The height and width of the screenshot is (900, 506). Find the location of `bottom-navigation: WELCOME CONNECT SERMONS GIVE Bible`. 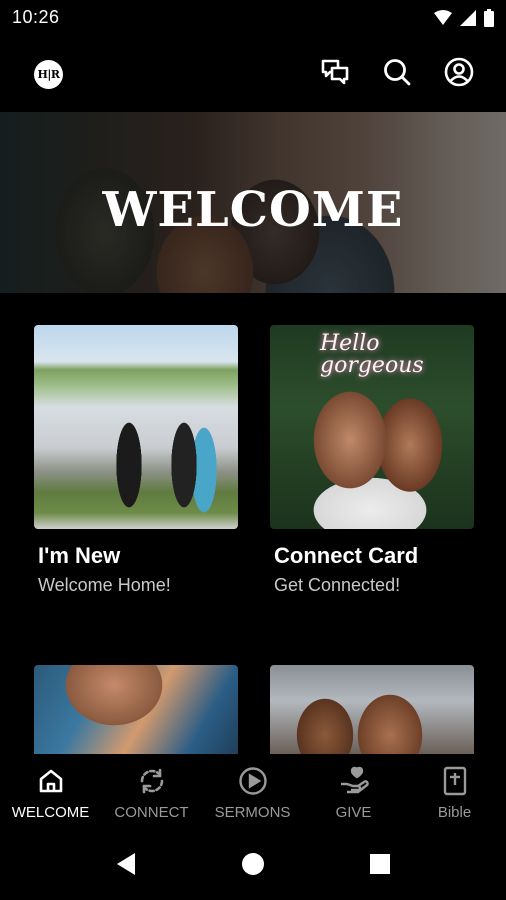

bottom-navigation: WELCOME CONNECT SERMONS GIVE Bible is located at coordinates (253, 793).